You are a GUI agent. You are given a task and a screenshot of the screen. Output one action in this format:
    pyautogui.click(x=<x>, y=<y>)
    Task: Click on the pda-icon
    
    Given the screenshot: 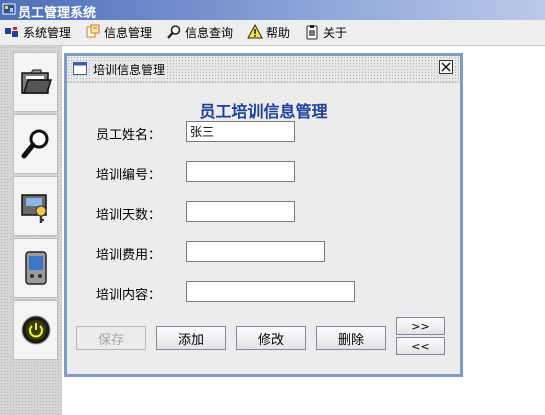 What is the action you would take?
    pyautogui.click(x=35, y=268)
    